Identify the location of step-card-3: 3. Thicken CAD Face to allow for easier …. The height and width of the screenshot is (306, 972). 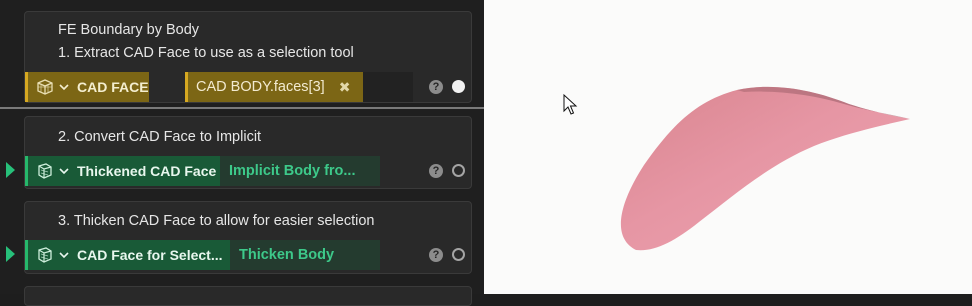
(248, 237).